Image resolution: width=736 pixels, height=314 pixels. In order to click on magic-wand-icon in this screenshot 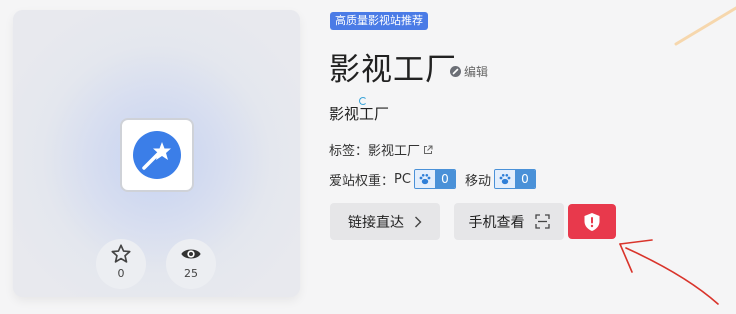, I will do `click(157, 155)`.